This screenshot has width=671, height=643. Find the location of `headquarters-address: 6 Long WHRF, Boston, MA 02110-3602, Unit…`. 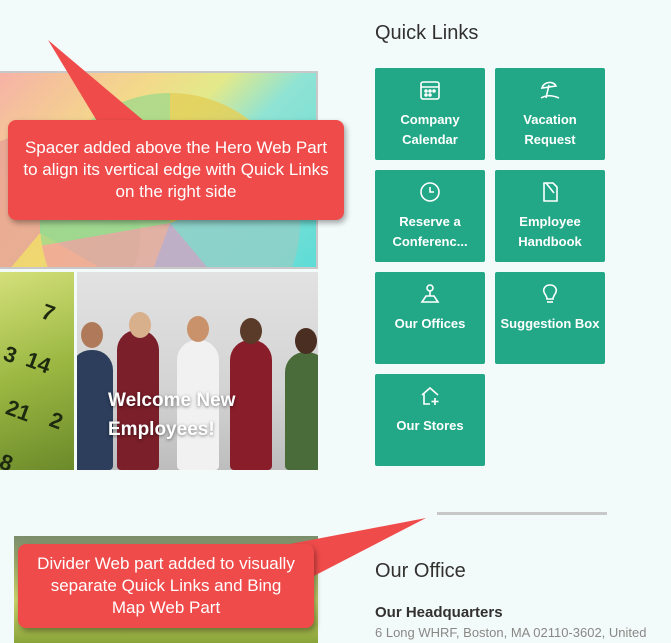

headquarters-address: 6 Long WHRF, Boston, MA 02110-3602, Unit… is located at coordinates (511, 632).